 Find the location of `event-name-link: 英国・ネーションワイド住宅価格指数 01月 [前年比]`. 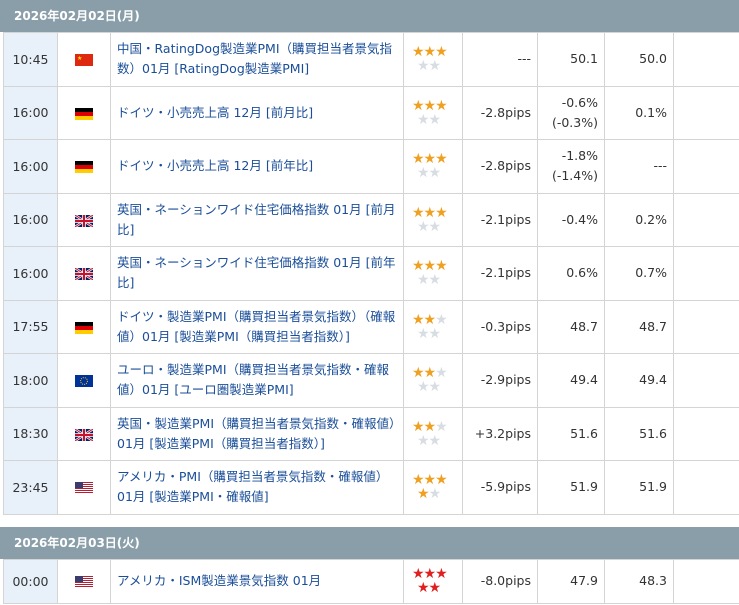

event-name-link: 英国・ネーションワイド住宅価格指数 01月 [前年比] is located at coordinates (257, 273).